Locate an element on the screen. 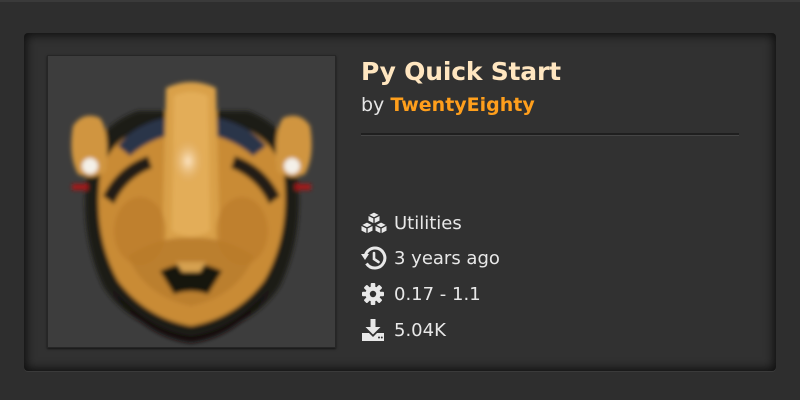 This screenshot has height=400, width=800. meta-updated: 3 years ago is located at coordinates (430, 258).